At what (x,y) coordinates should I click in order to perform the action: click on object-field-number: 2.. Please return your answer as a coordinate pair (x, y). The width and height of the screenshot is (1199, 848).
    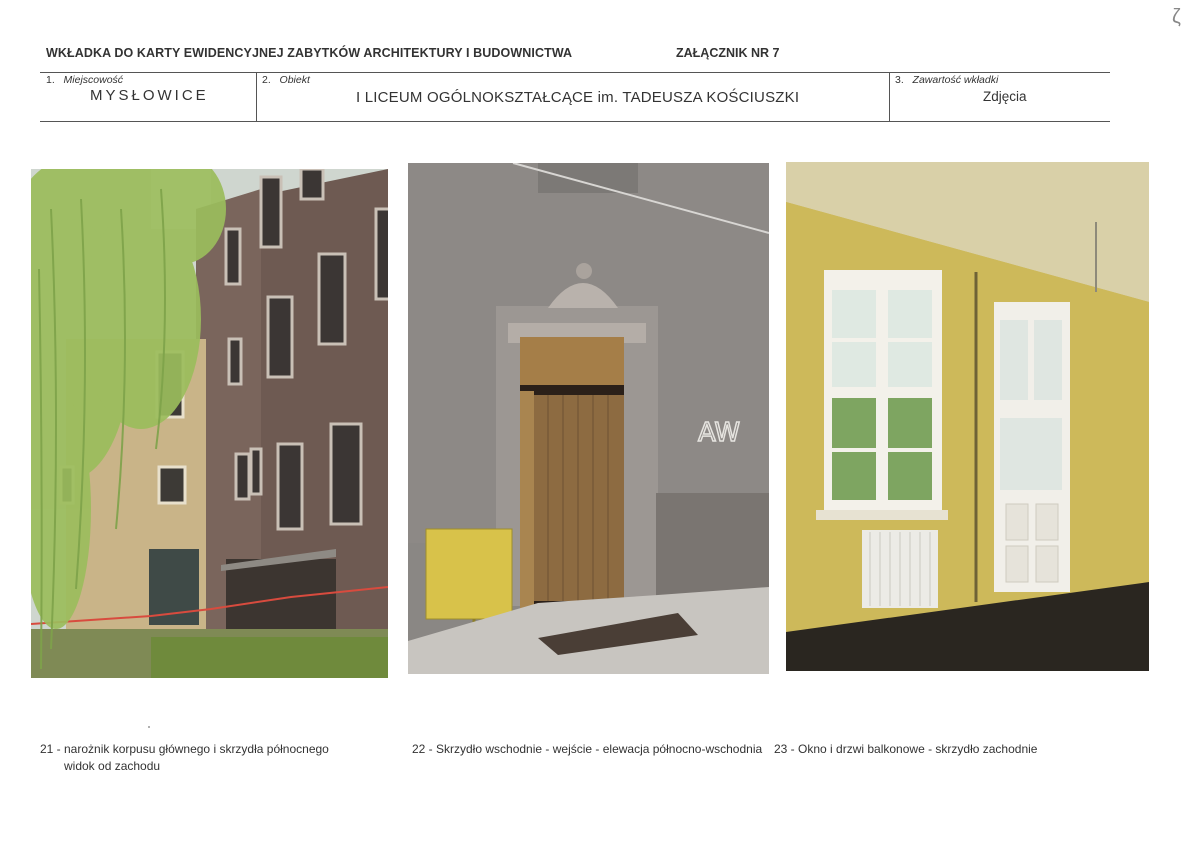
    Looking at the image, I should click on (266, 80).